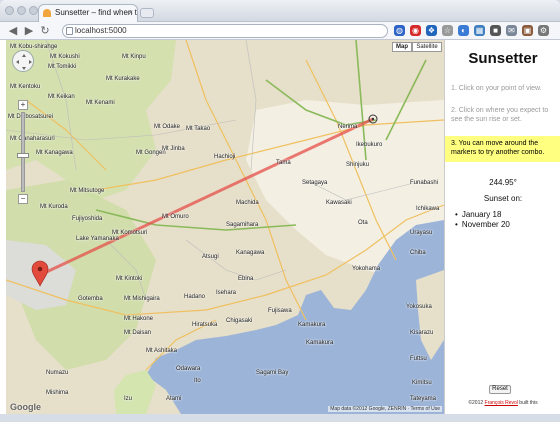 Image resolution: width=560 pixels, height=422 pixels. Describe the element at coordinates (23, 105) in the screenshot. I see `zoom-in-button: +` at that location.